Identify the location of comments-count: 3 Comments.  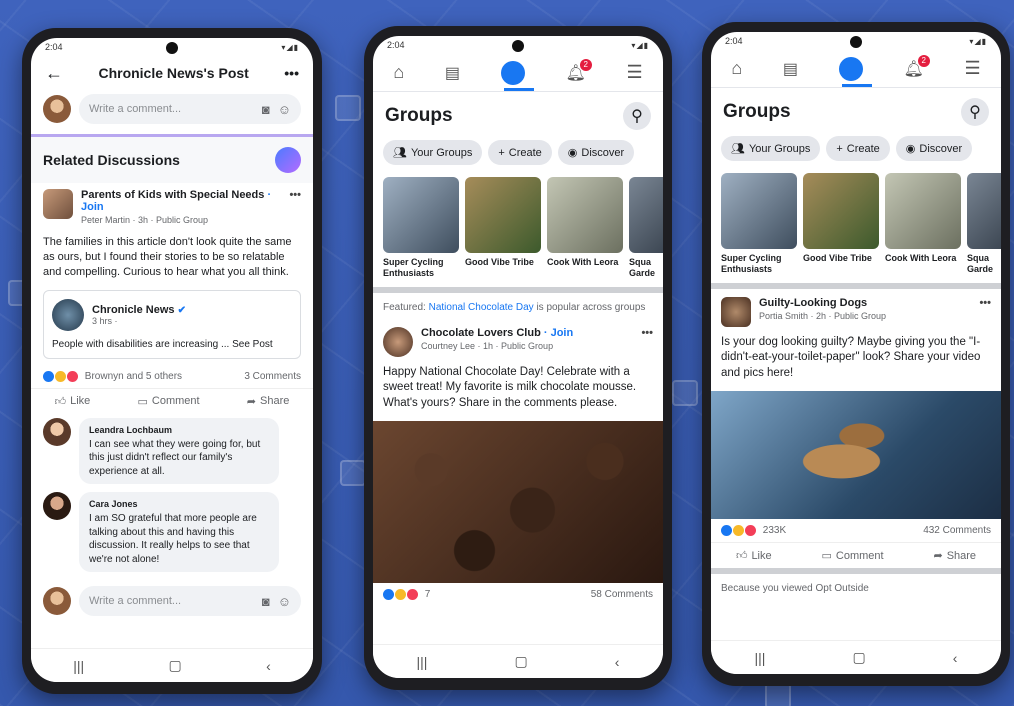
(272, 376).